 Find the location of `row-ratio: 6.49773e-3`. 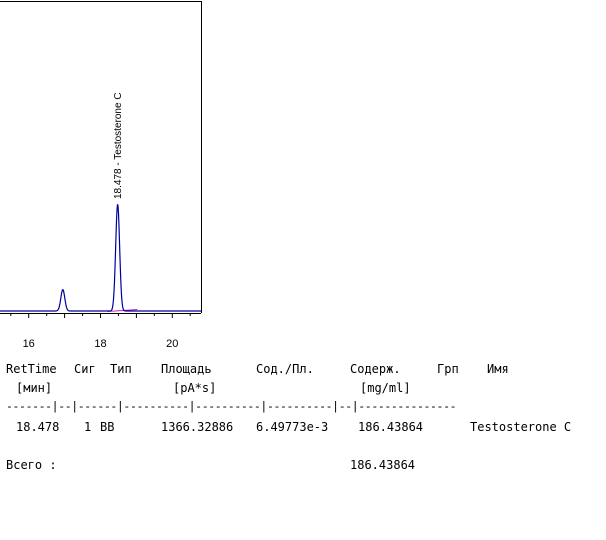

row-ratio: 6.49773e-3 is located at coordinates (292, 427).